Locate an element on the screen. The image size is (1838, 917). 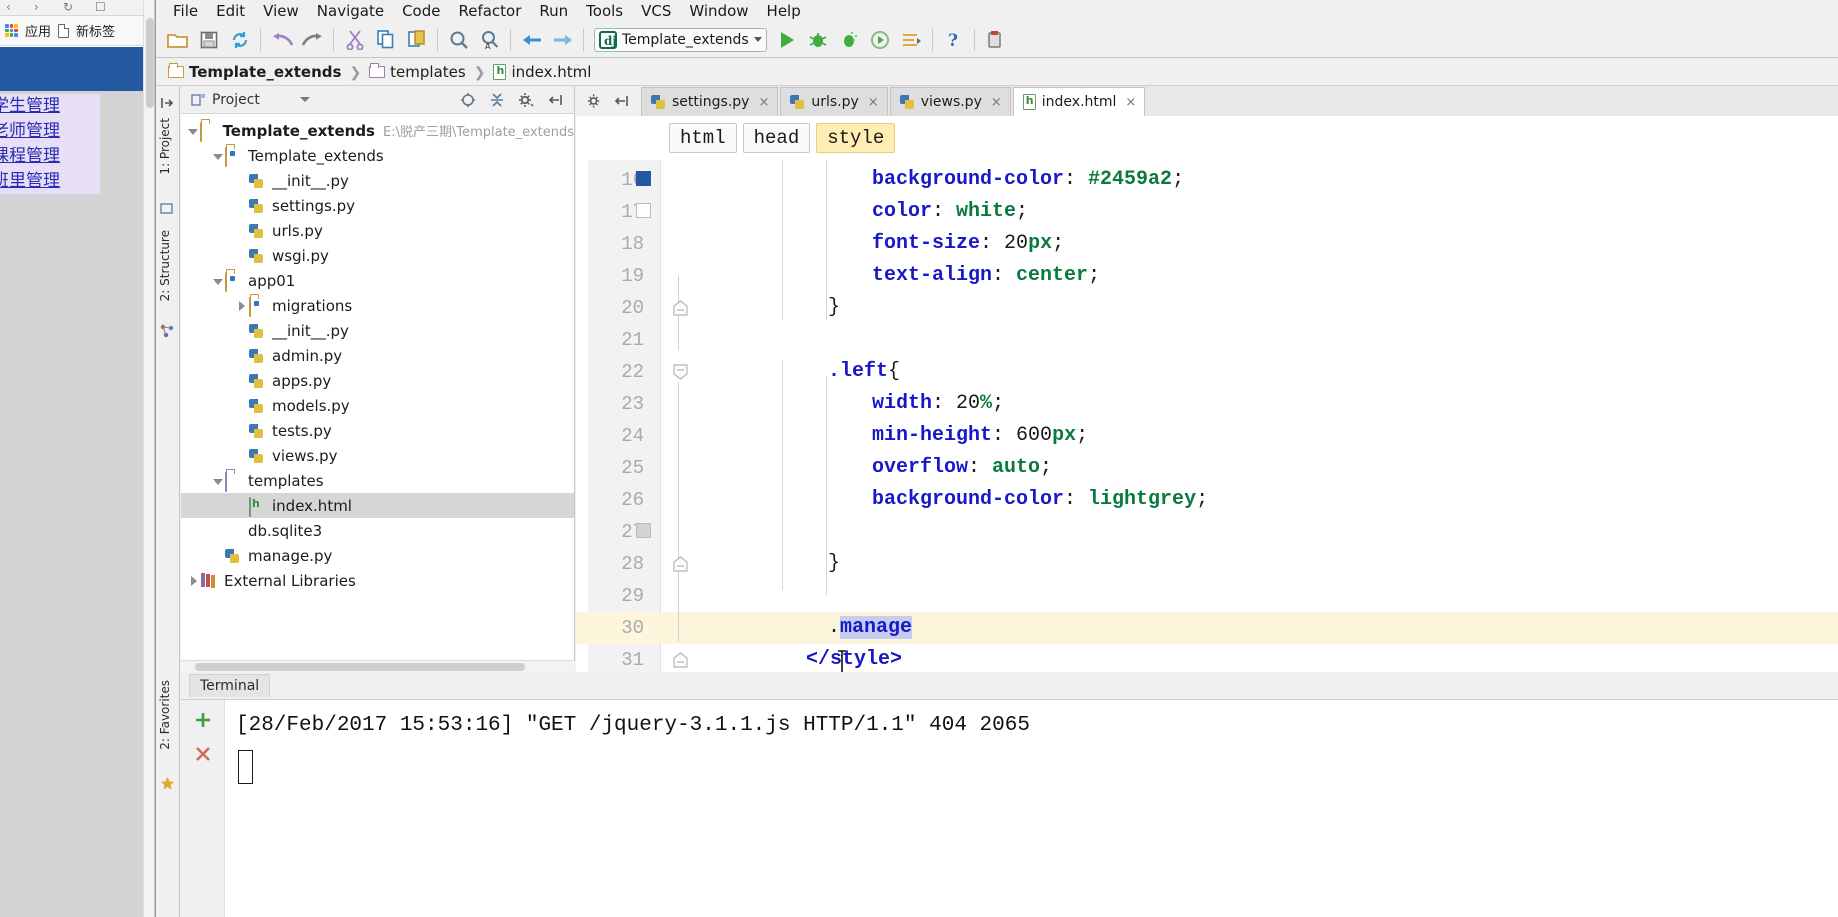
forward-icon is located at coordinates (562, 39).